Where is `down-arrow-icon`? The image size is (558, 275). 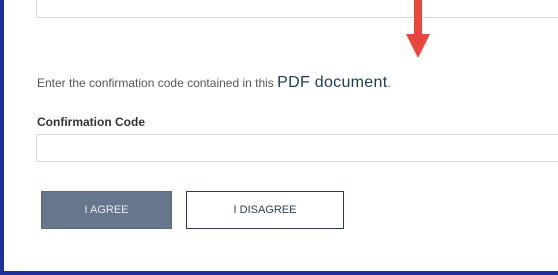 down-arrow-icon is located at coordinates (418, 29).